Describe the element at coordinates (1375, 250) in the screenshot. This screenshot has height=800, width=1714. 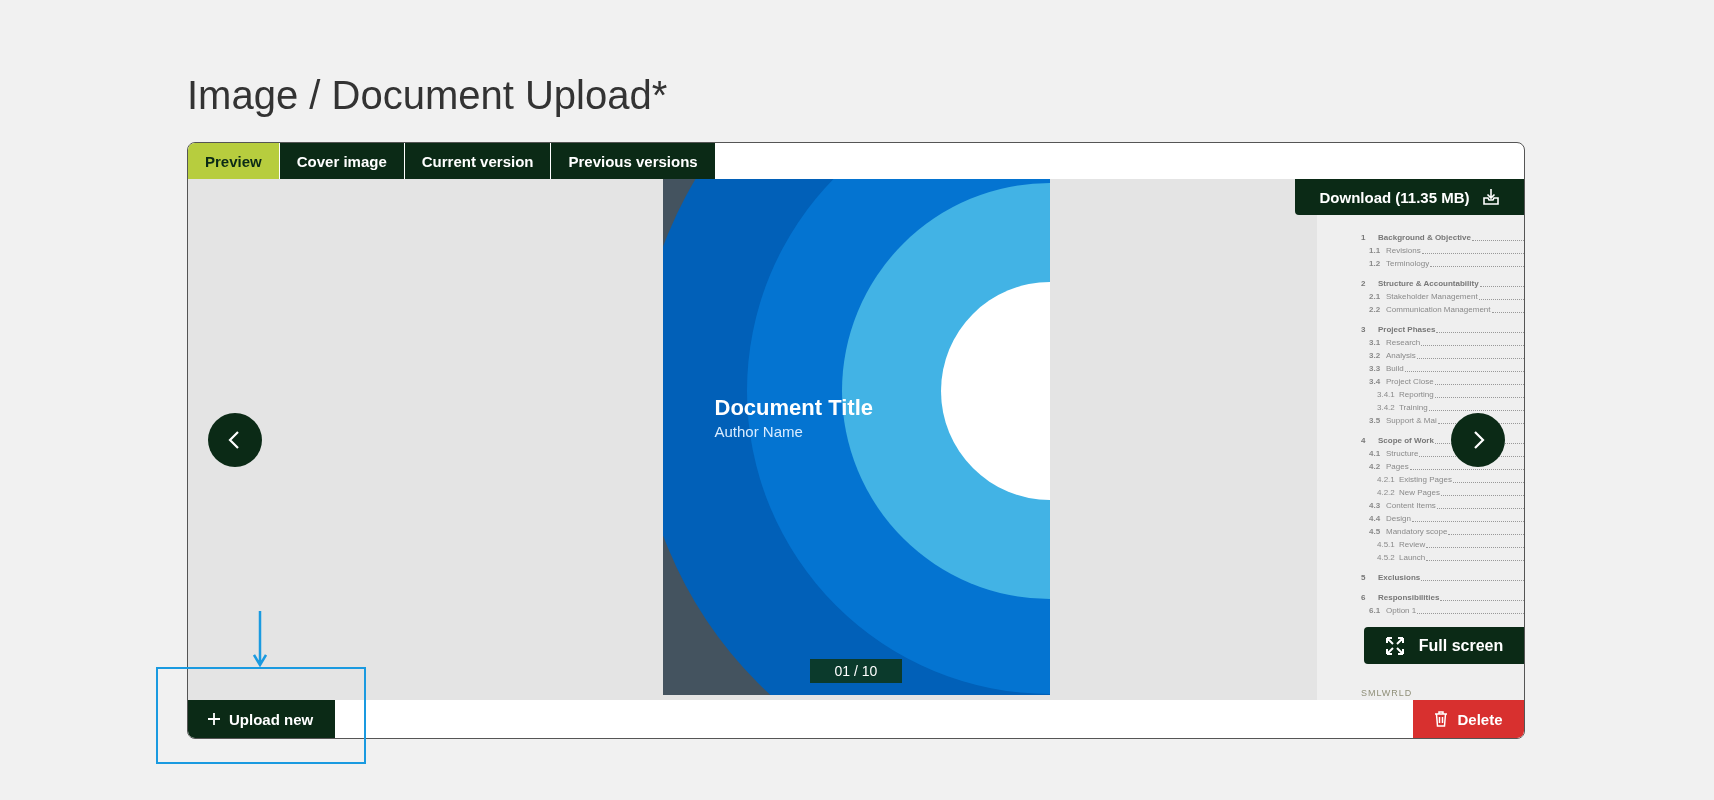
I see `toc-number: 1.1` at that location.